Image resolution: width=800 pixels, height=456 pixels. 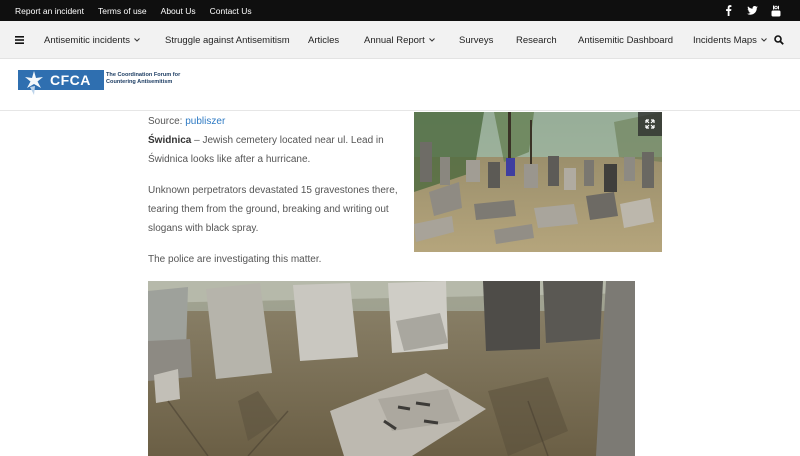 I want to click on cemetery-photo-image, so click(x=538, y=182).